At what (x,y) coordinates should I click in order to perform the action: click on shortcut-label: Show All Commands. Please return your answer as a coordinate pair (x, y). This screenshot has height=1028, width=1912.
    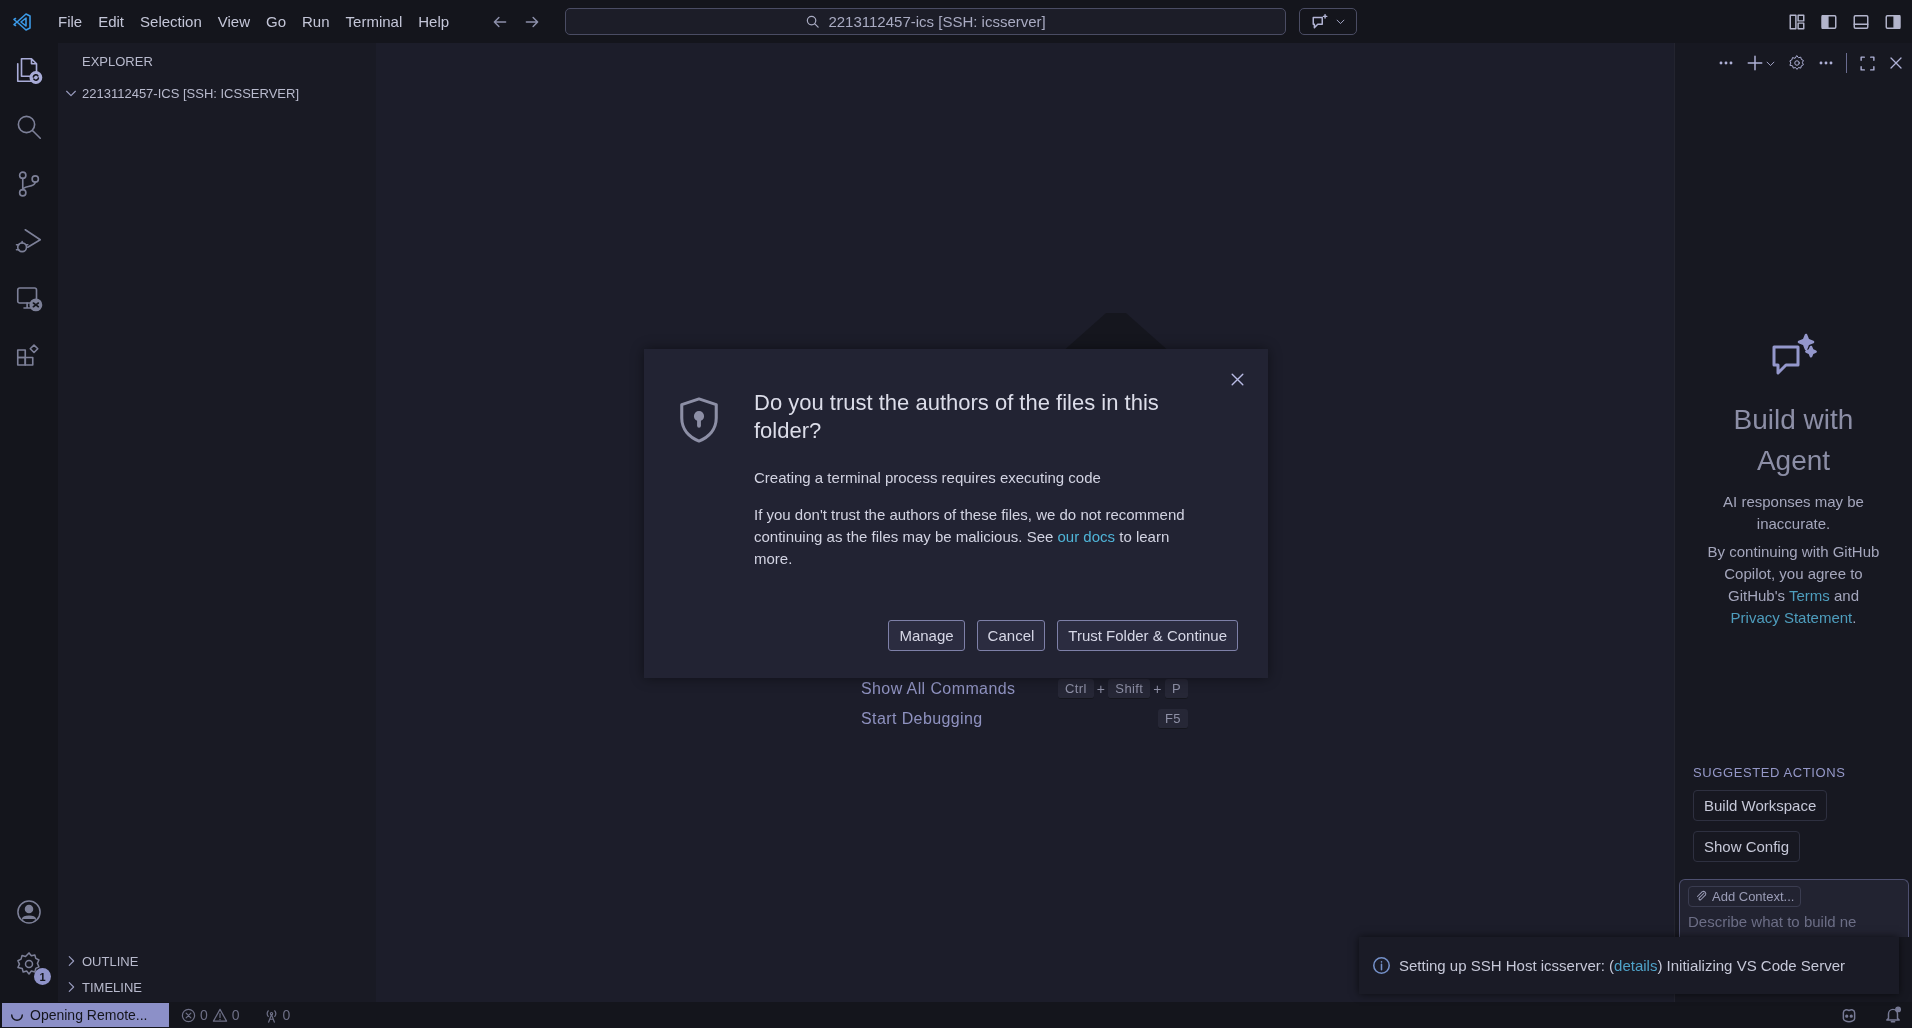
    Looking at the image, I should click on (938, 689).